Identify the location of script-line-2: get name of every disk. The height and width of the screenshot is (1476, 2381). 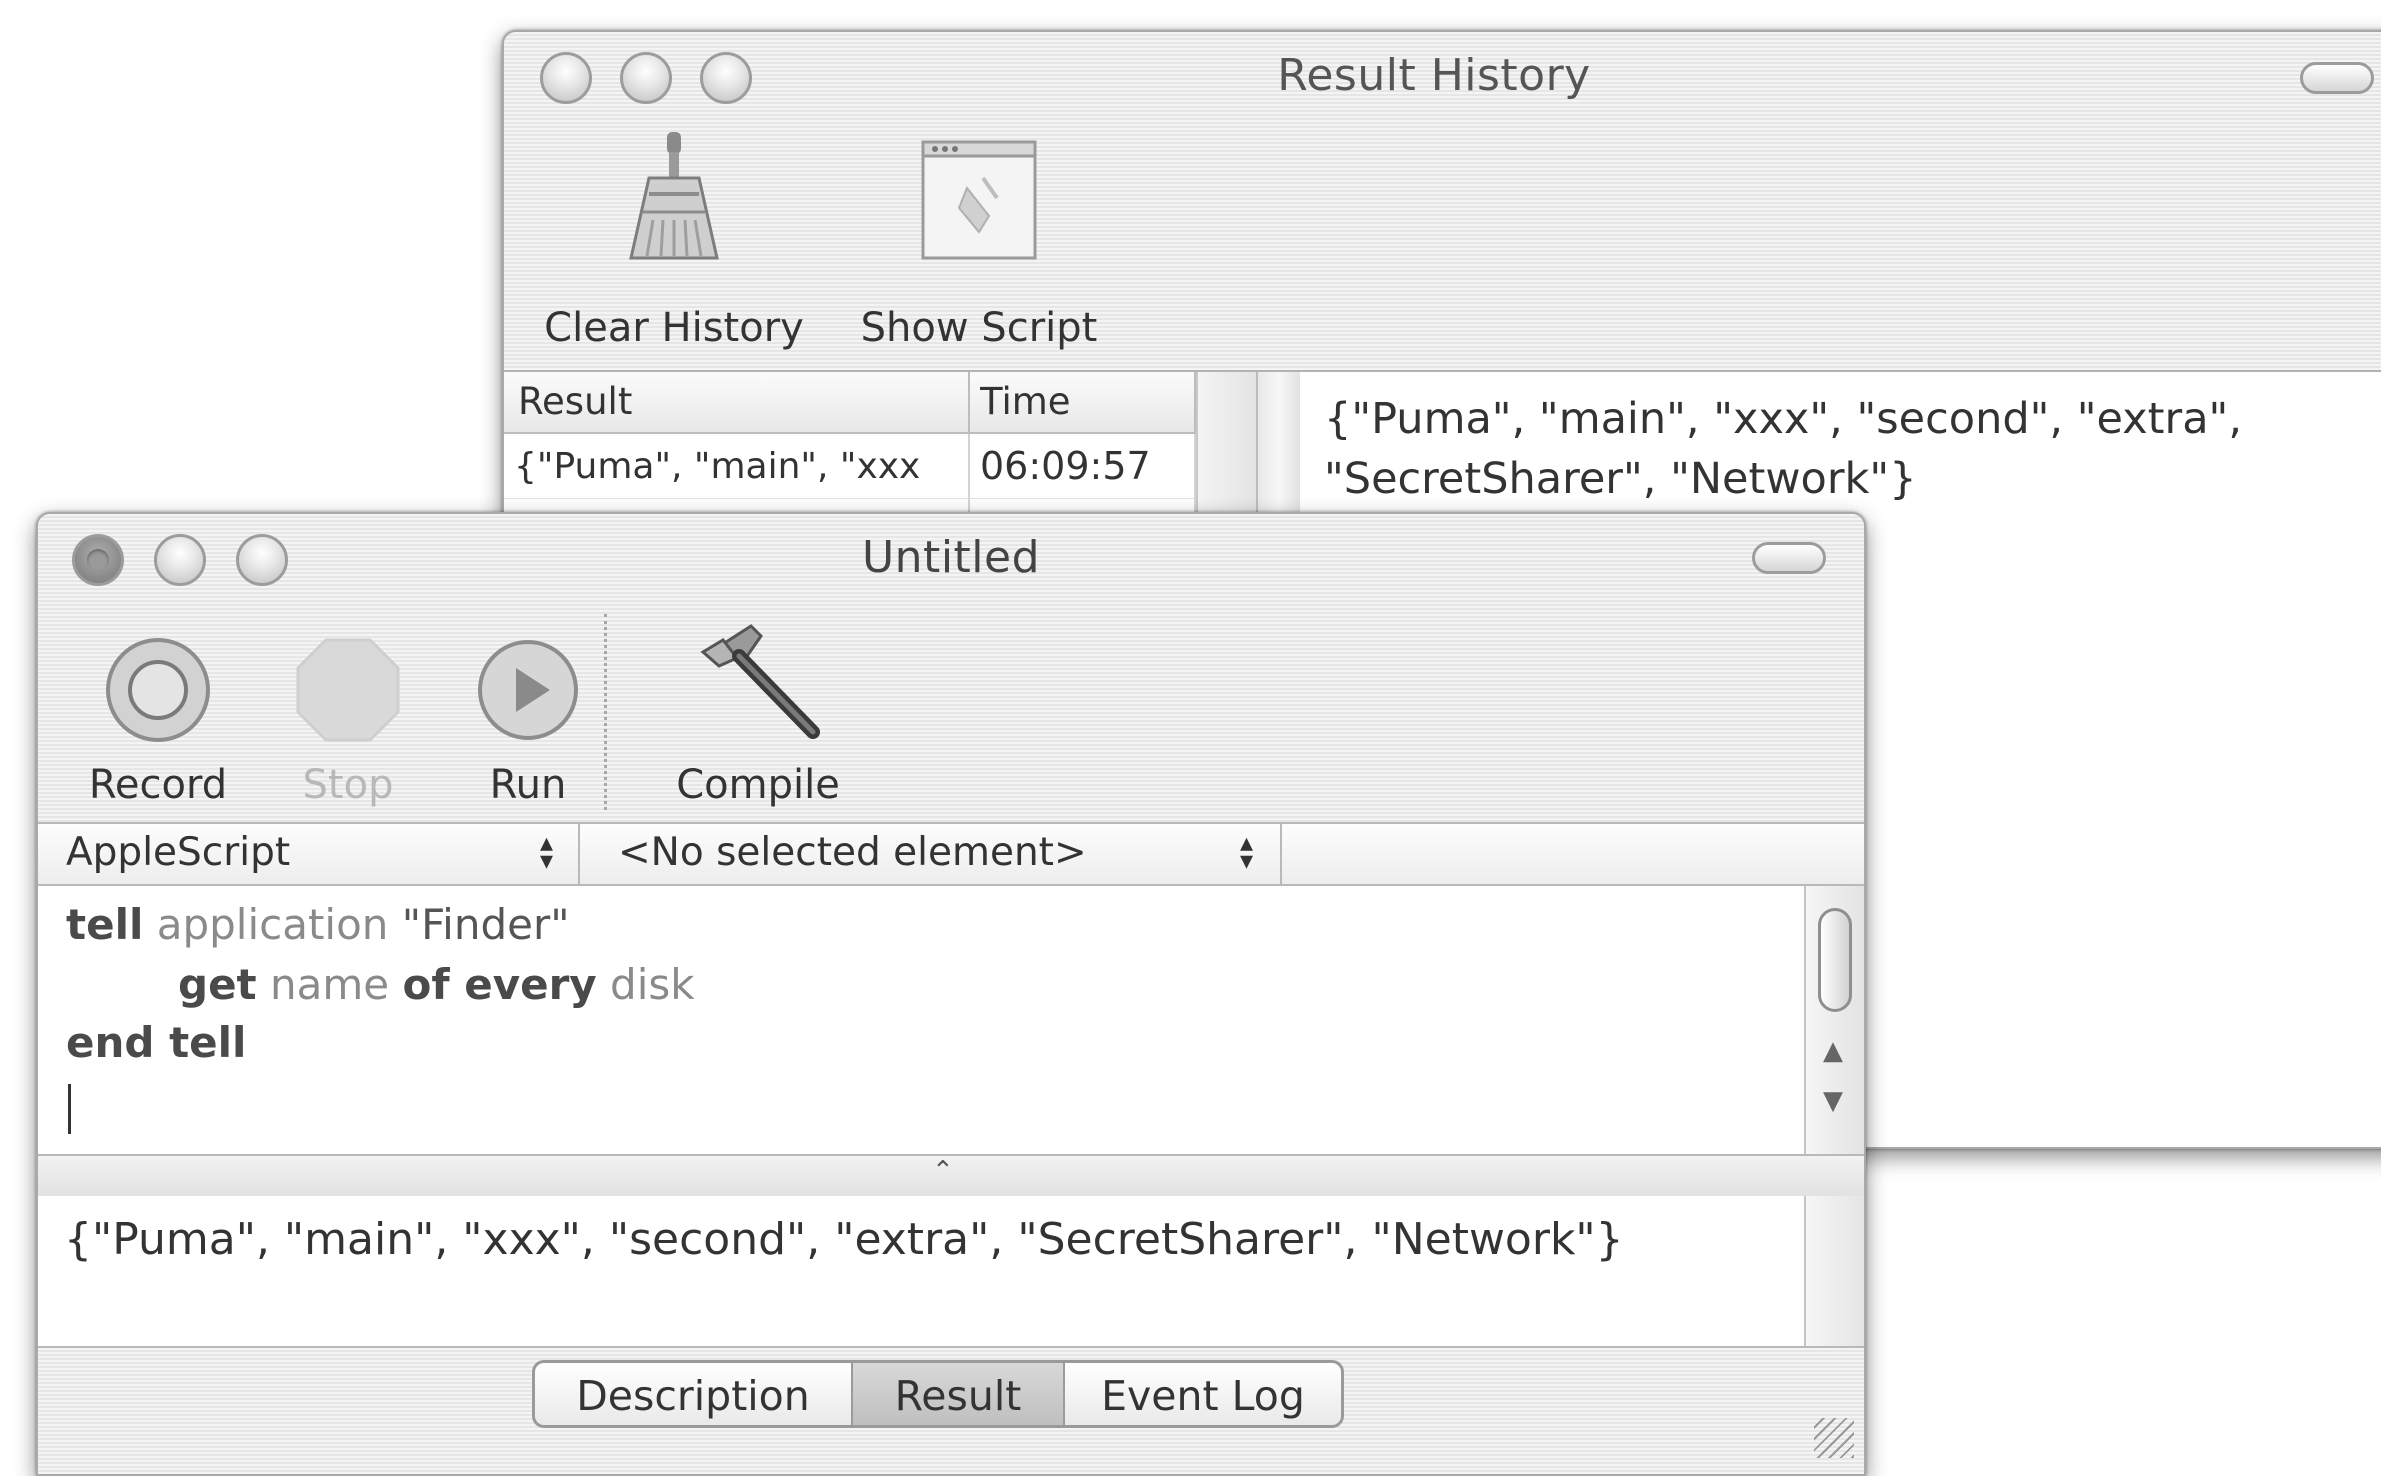
(436, 984).